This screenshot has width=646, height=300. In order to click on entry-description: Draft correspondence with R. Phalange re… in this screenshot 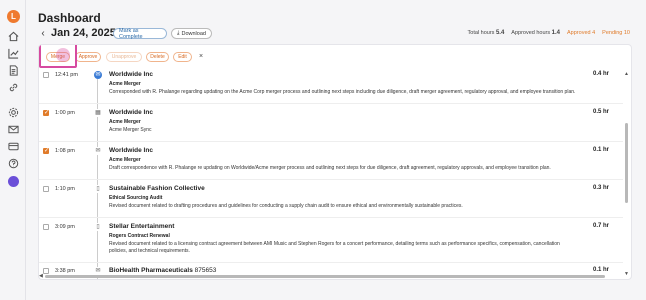, I will do `click(330, 168)`.